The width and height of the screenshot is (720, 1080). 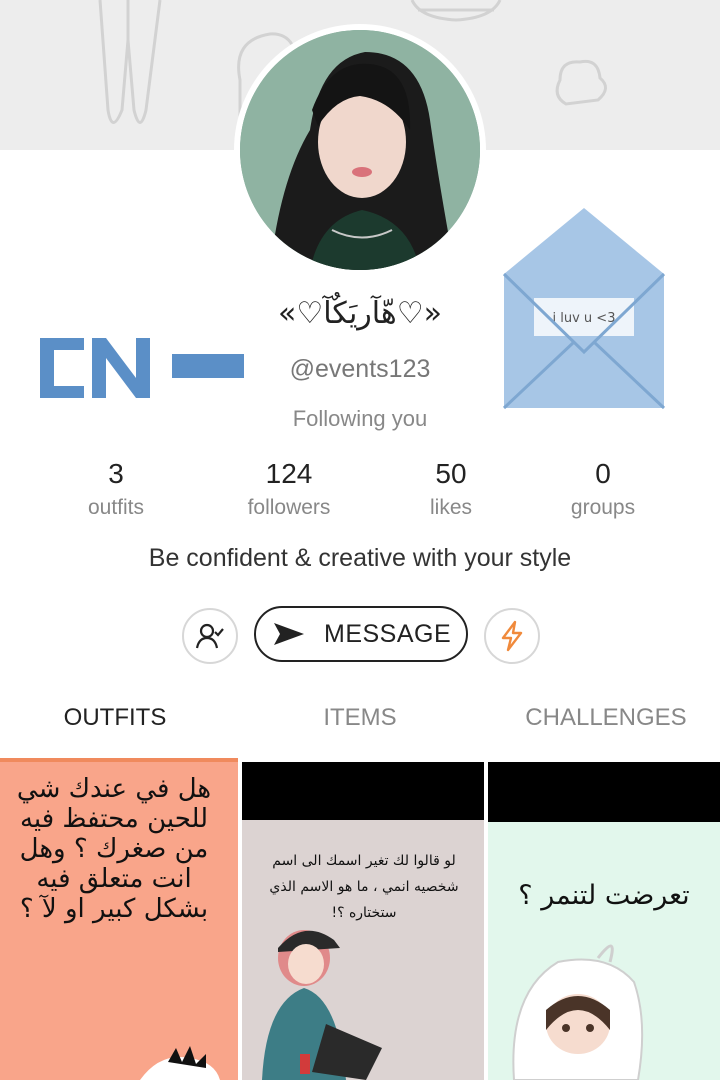 I want to click on user-check-icon, so click(x=209, y=636).